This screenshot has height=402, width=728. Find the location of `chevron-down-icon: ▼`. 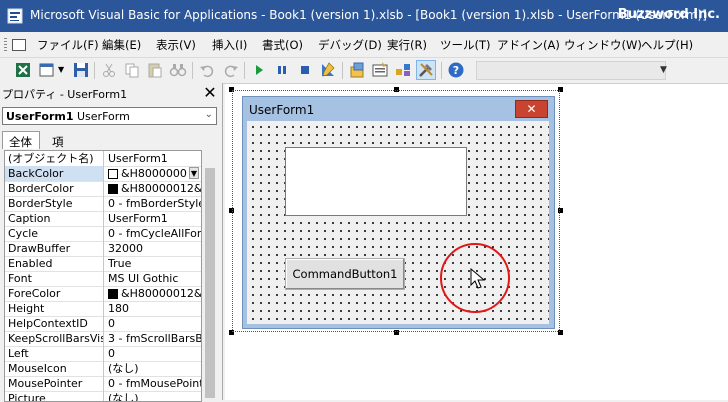

chevron-down-icon: ▼ is located at coordinates (194, 173).